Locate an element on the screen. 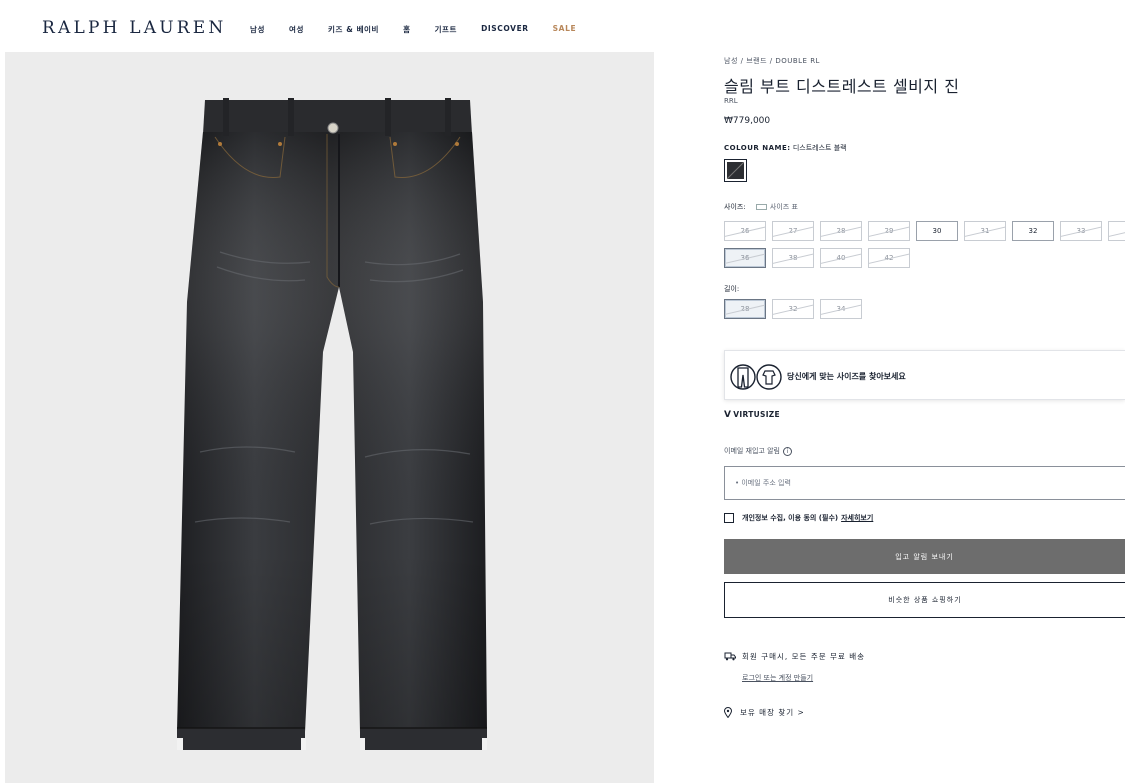  shop-similar-button: 비슷한 상품 쇼핑하기 is located at coordinates (924, 600).